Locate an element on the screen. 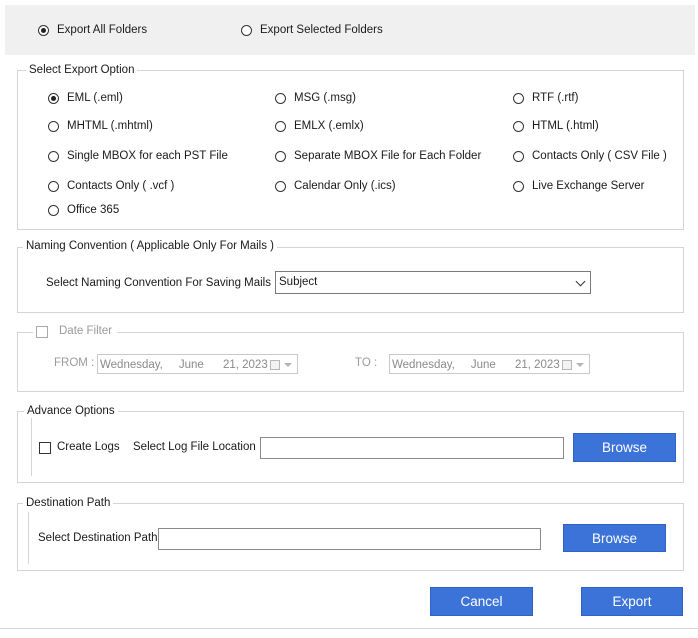 This screenshot has height=638, width=698. to-date-value: Wednesday, June 21, 2023 is located at coordinates (476, 365).